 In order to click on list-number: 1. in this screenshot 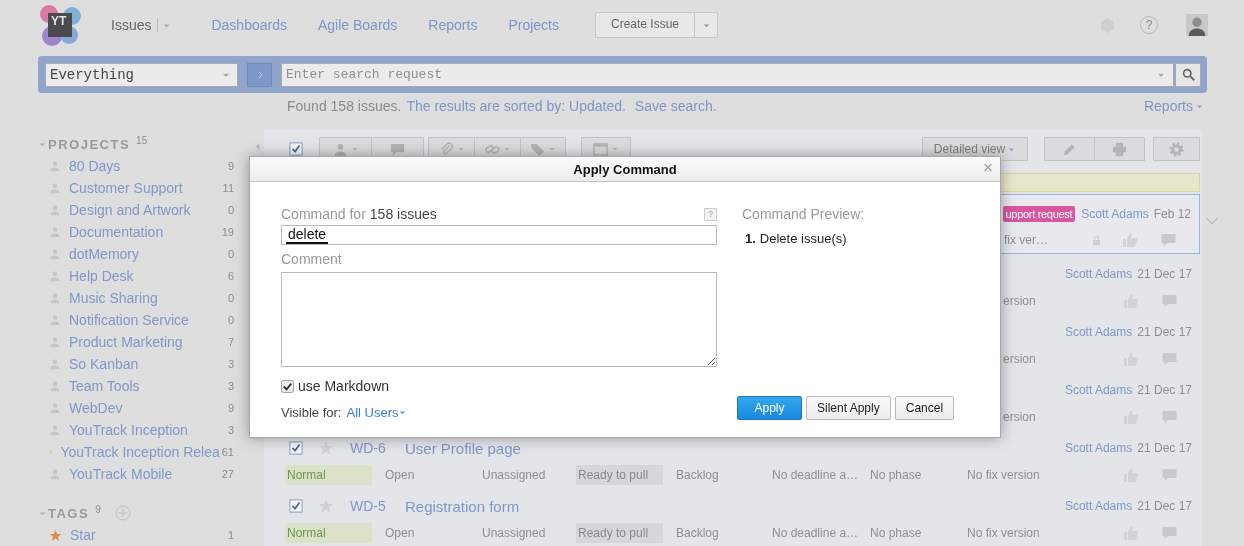, I will do `click(750, 238)`.